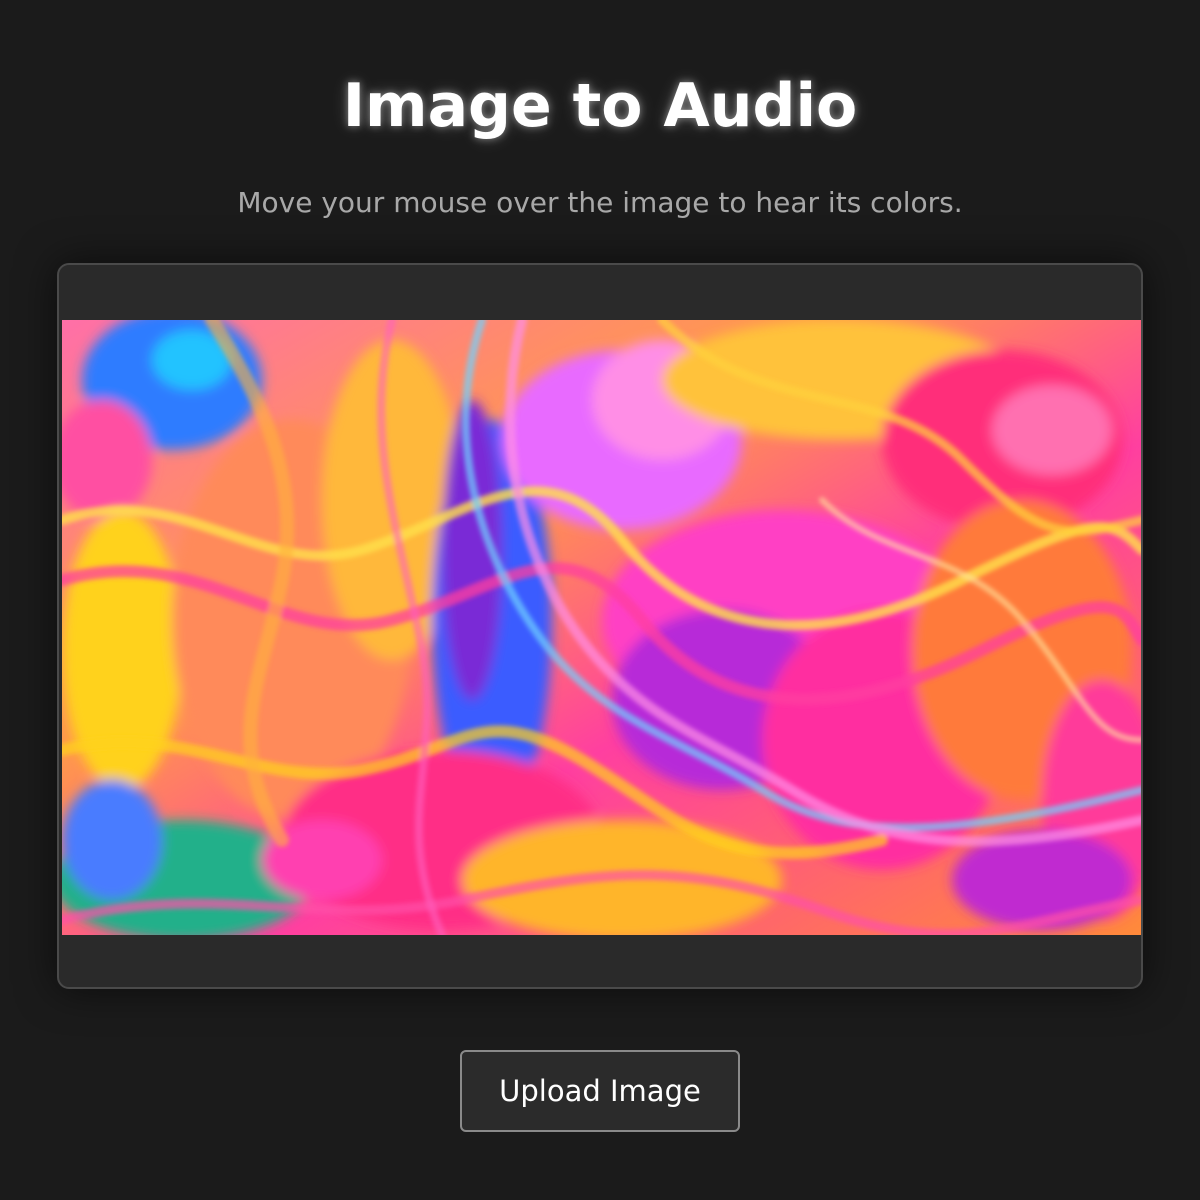 The width and height of the screenshot is (1200, 1200). What do you see at coordinates (600, 1091) in the screenshot?
I see `upload-image-button: Upload Image` at bounding box center [600, 1091].